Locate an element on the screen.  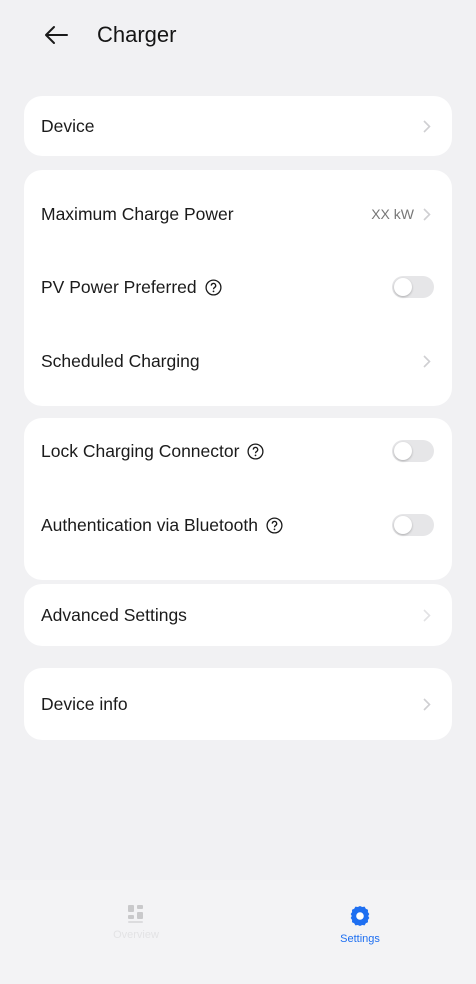
arrow-left-icon is located at coordinates (56, 35).